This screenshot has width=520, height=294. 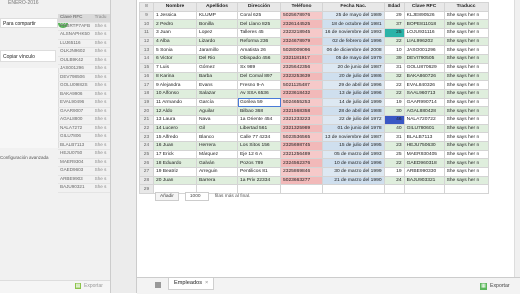 What do you see at coordinates (301, 154) in the screenshot?
I see `cell-telefono: 2321256489` at bounding box center [301, 154].